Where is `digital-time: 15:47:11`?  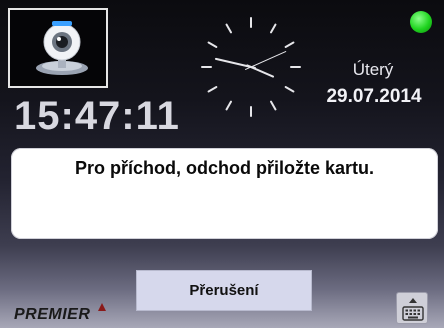
digital-time: 15:47:11 is located at coordinates (97, 116).